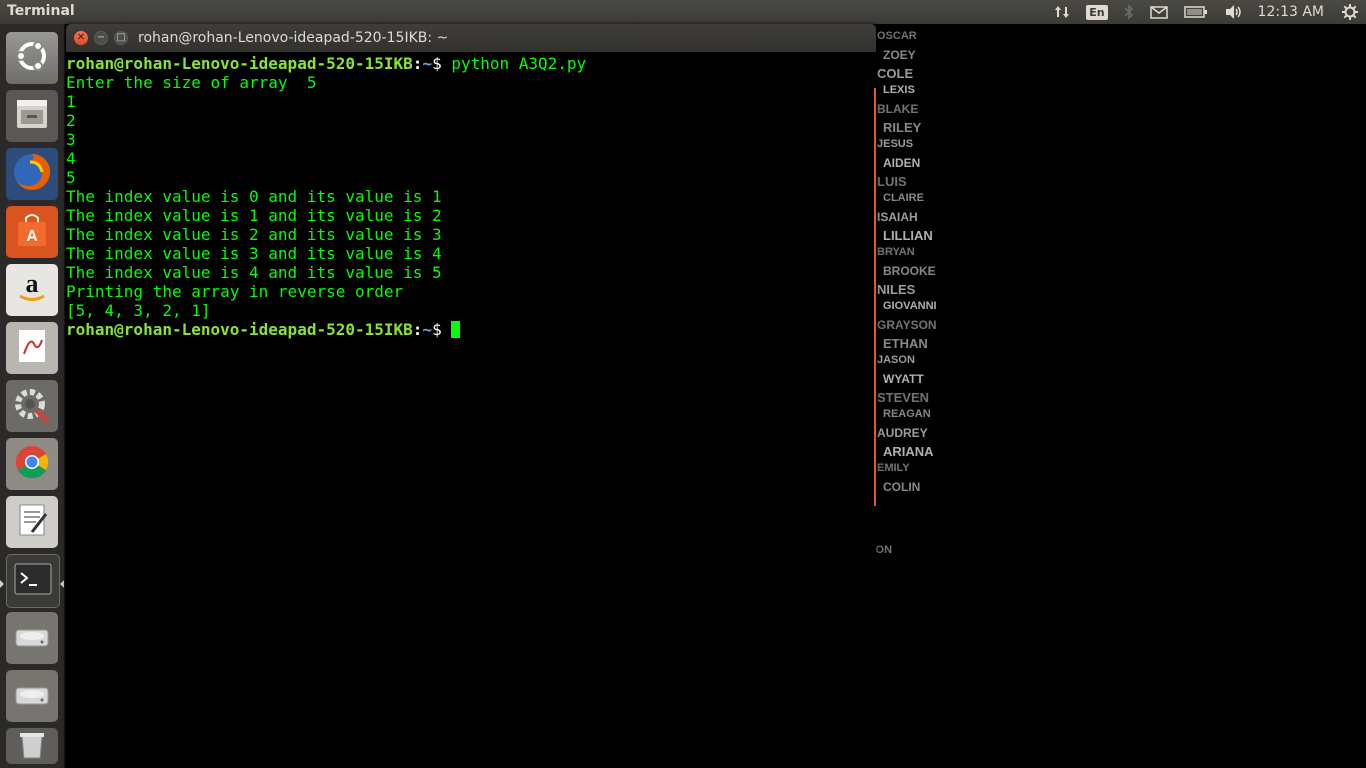 Image resolution: width=1366 pixels, height=768 pixels. What do you see at coordinates (905, 343) in the screenshot?
I see `wallpaper-name-text: ETHAN` at bounding box center [905, 343].